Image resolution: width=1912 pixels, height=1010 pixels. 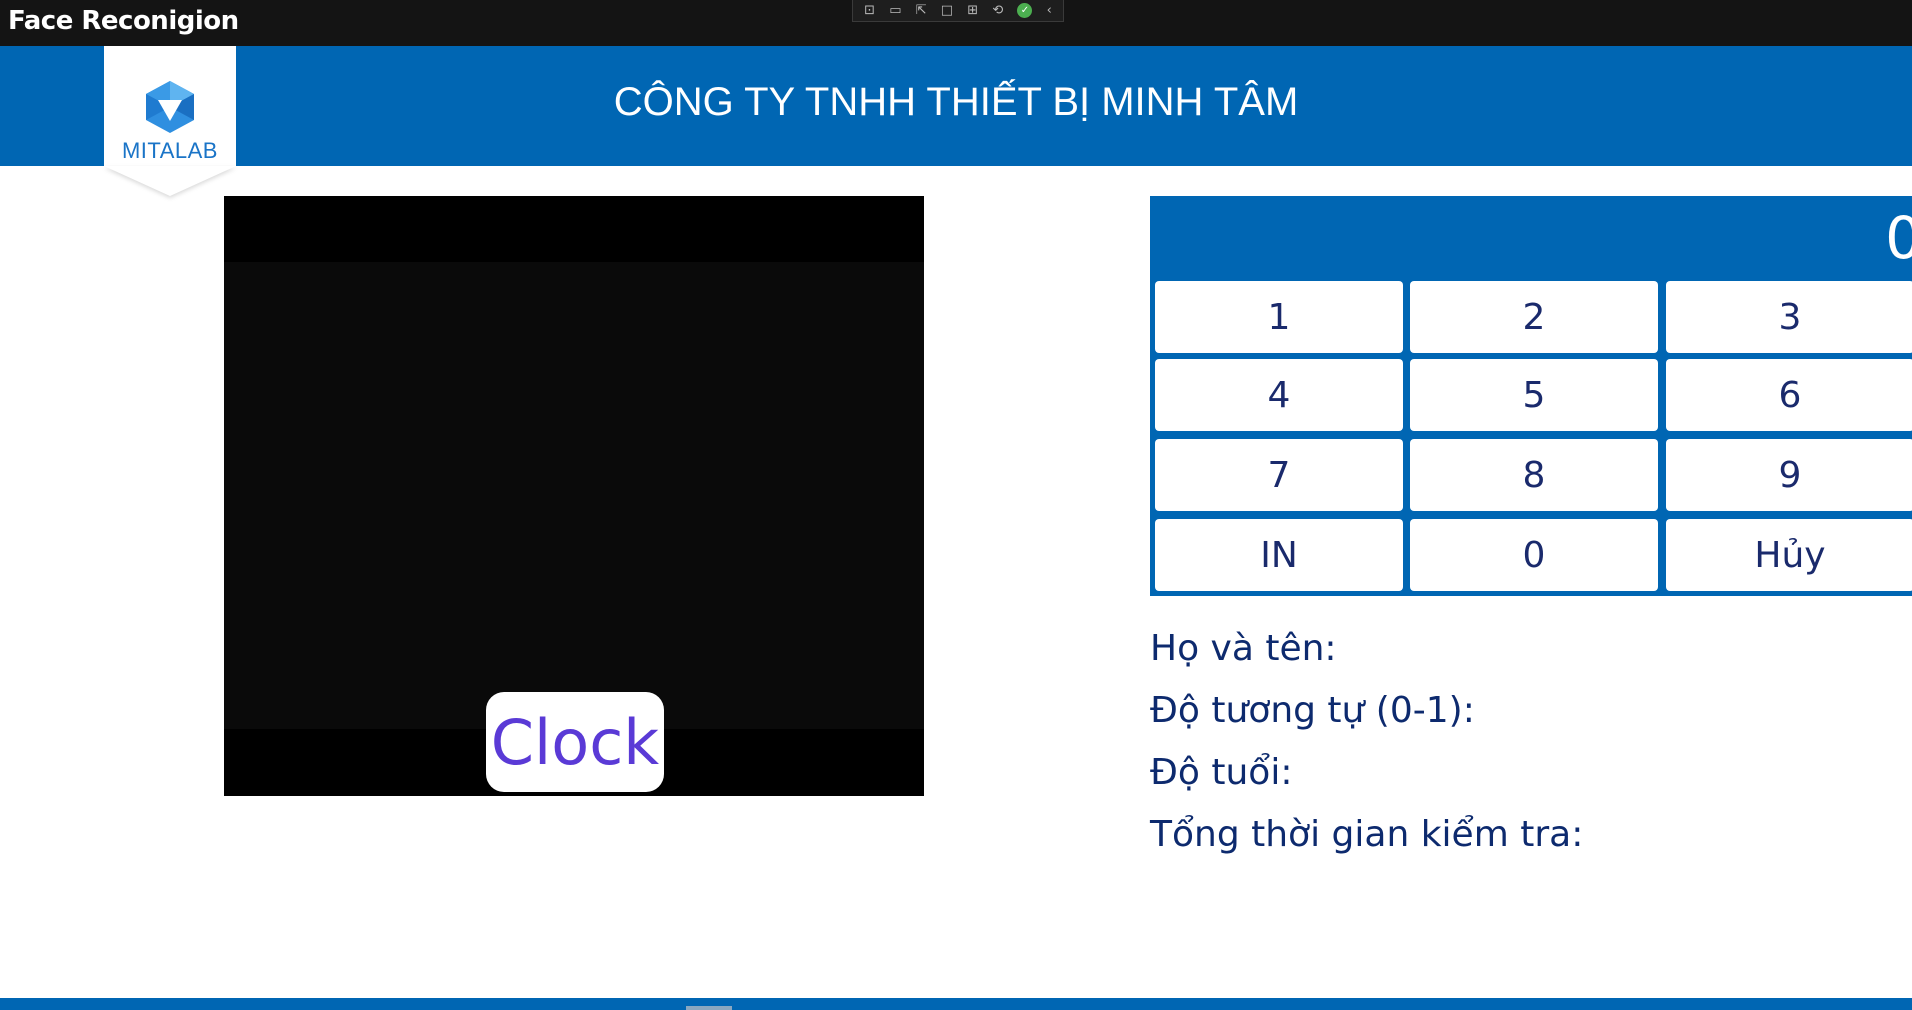 What do you see at coordinates (956, 23) in the screenshot?
I see `title-bar: Face Reconigion ⊡ ▭ ⇱ □ ⊞ ⟲ ✓ ‹` at bounding box center [956, 23].